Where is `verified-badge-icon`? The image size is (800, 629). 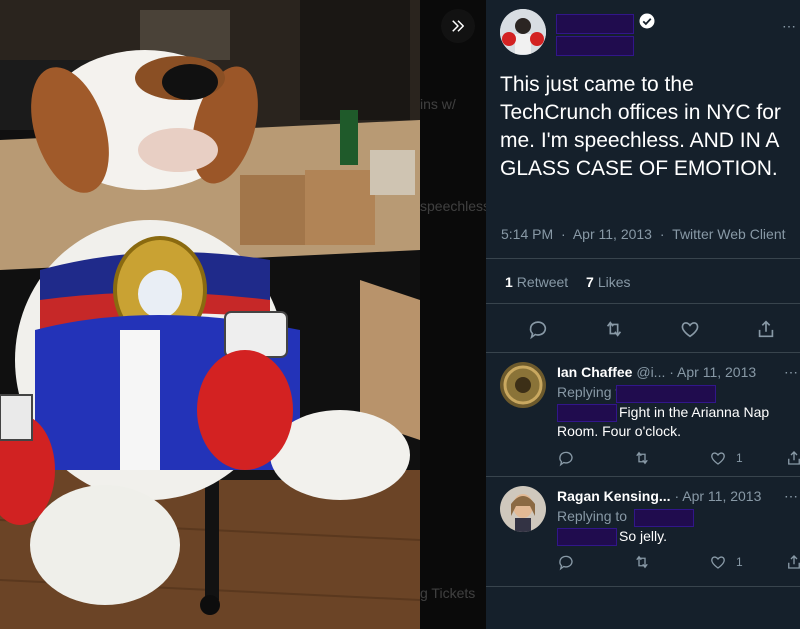
verified-badge-icon is located at coordinates (647, 21).